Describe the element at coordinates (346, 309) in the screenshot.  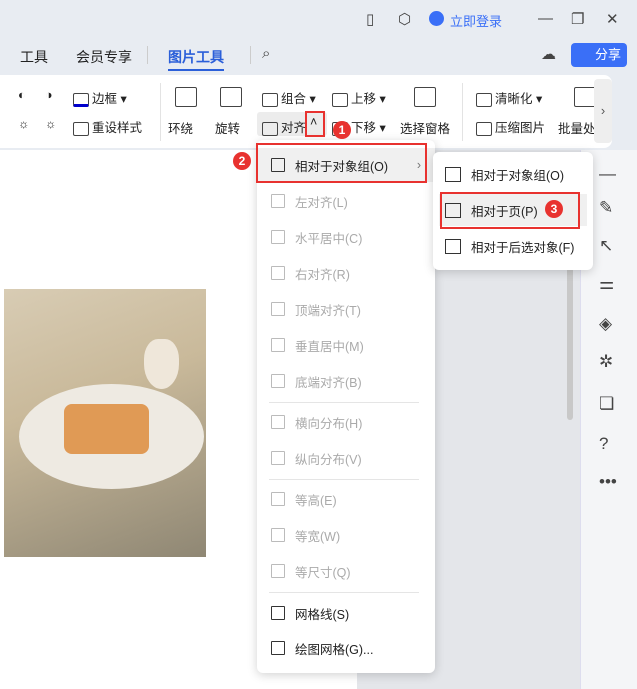
I see `menu-item-align-top: 顶端对齐(T)` at that location.